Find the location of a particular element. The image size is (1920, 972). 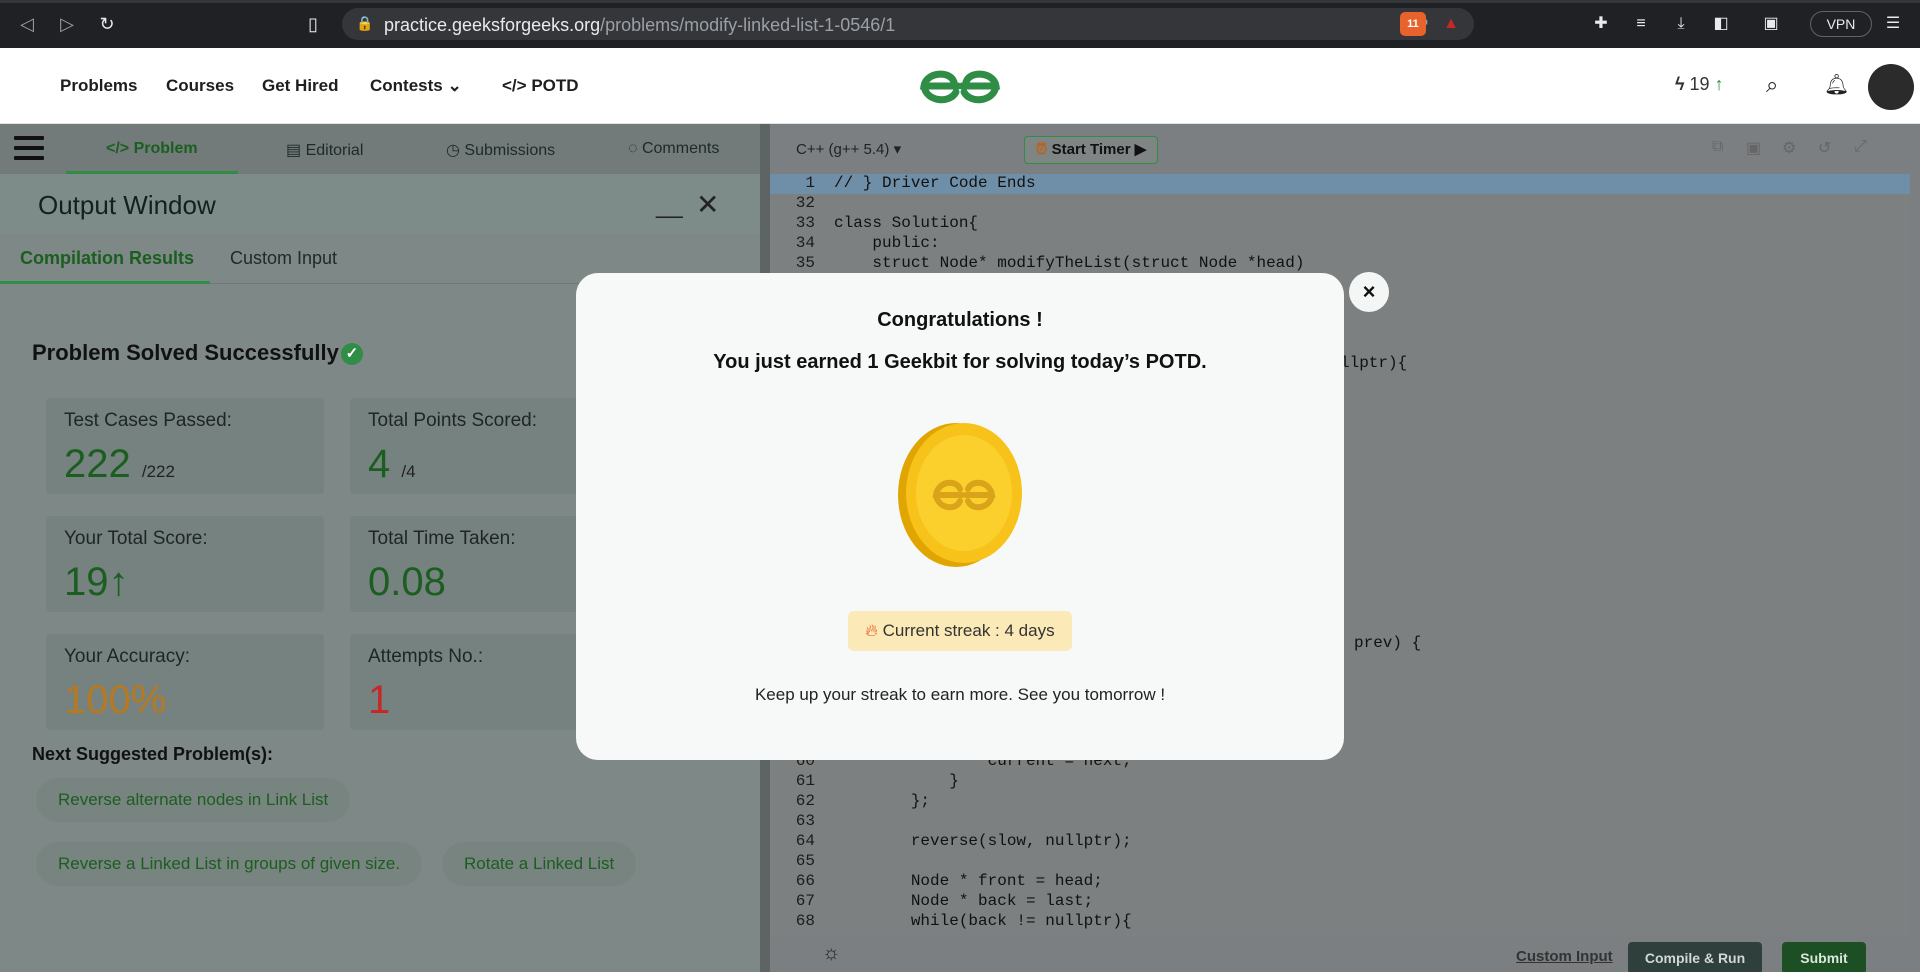

start-timer-button: ⏰︎ Start Timer ▶ is located at coordinates (1091, 150).